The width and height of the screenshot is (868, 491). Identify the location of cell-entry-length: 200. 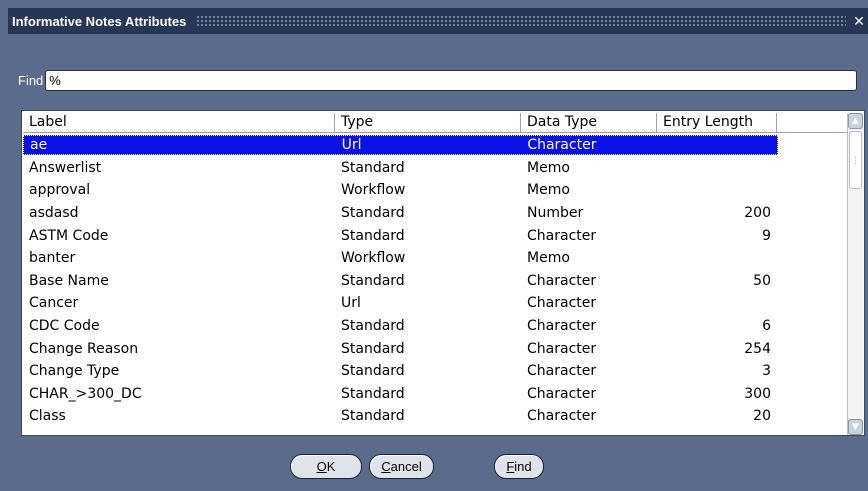
(757, 213).